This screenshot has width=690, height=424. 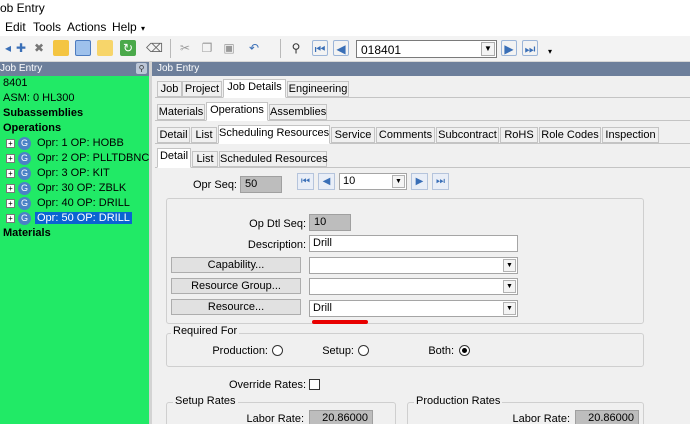 I want to click on open-folder-icon, so click(x=61, y=48).